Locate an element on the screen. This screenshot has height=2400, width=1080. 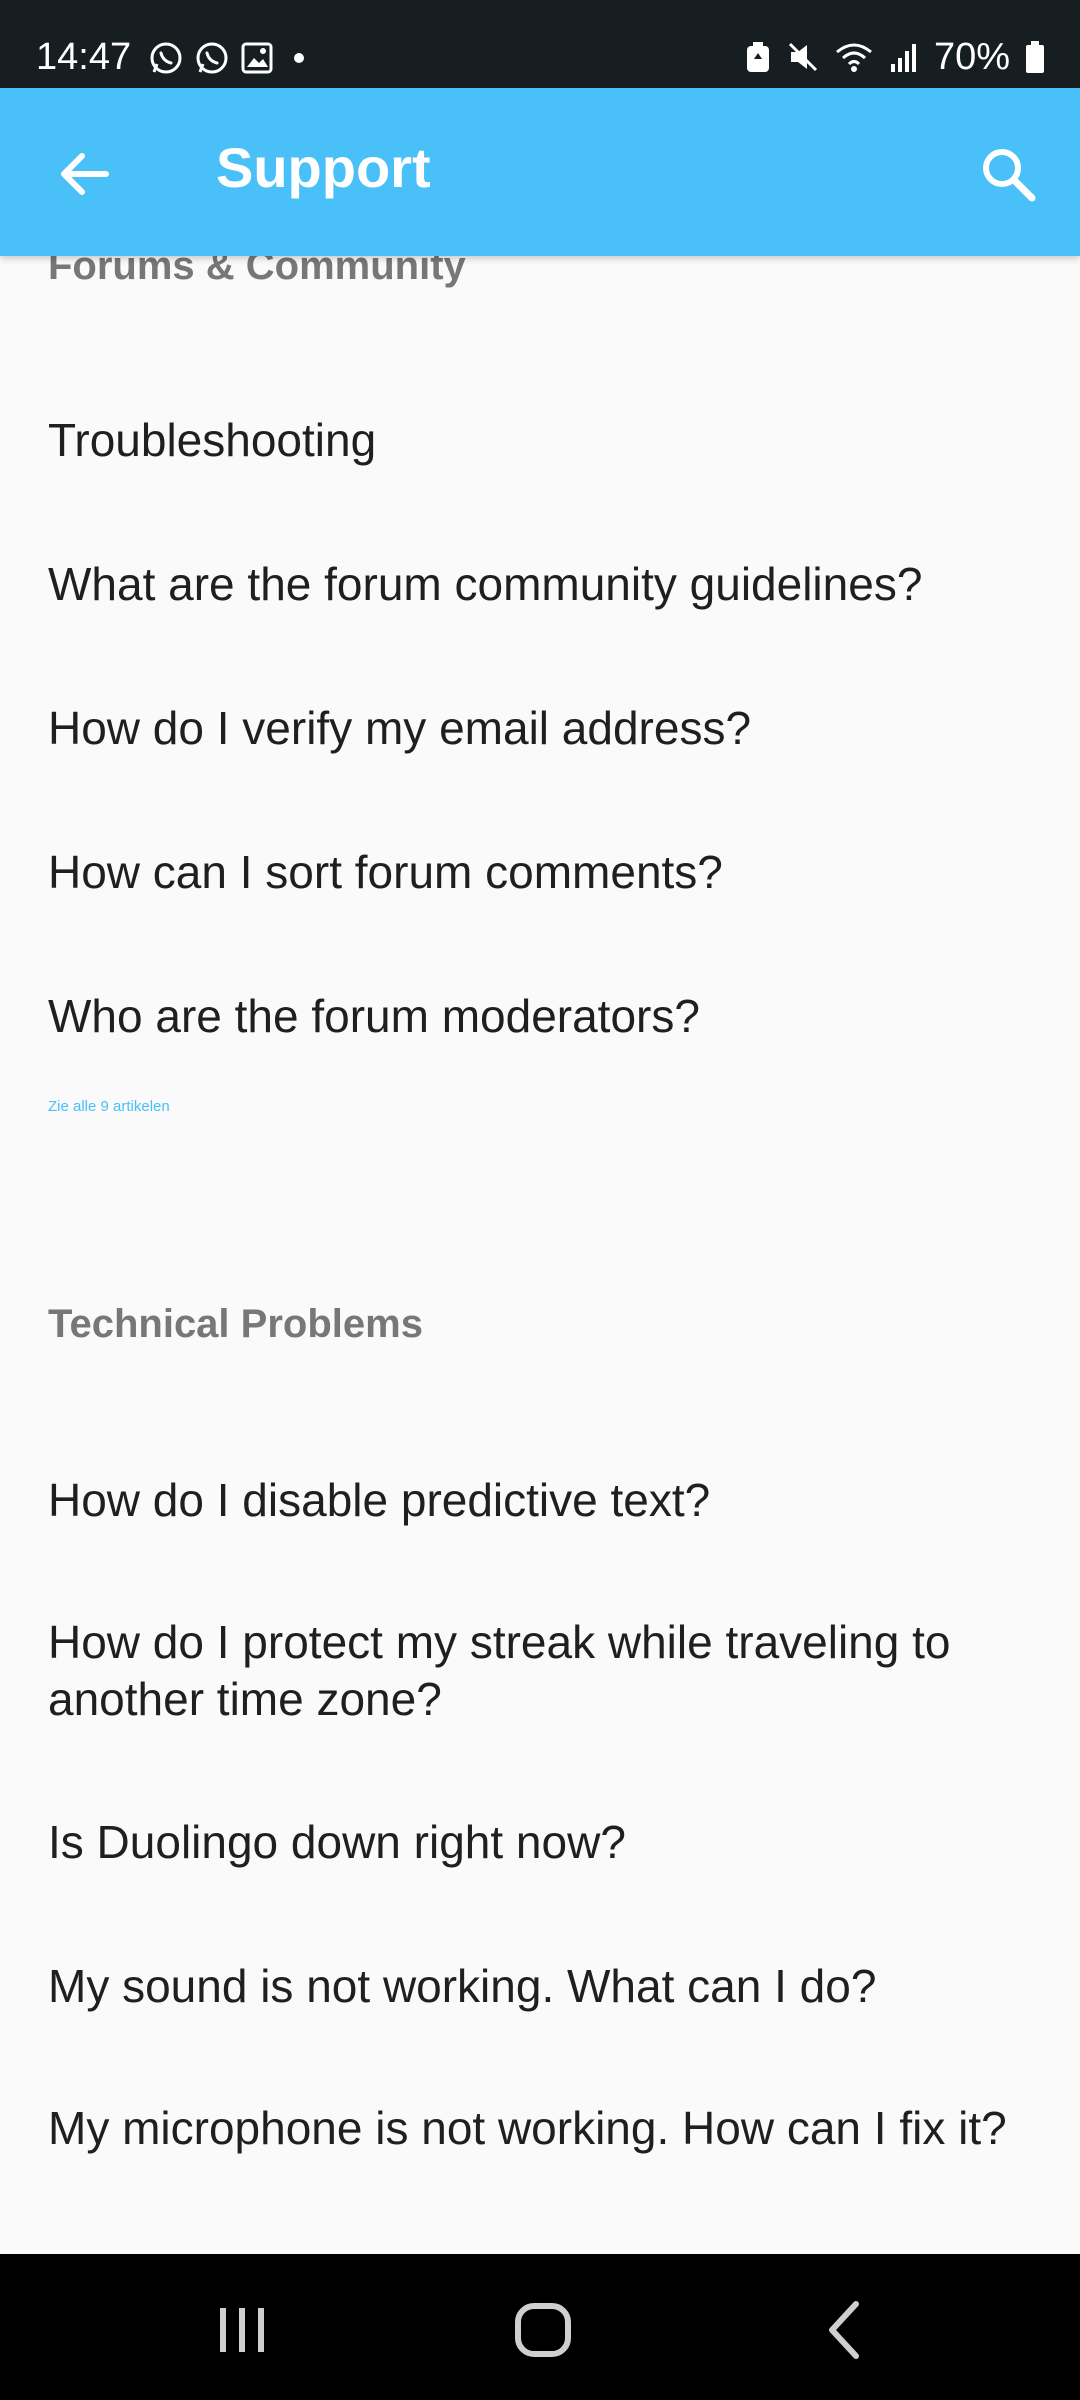
recent-apps-icon is located at coordinates (242, 2330).